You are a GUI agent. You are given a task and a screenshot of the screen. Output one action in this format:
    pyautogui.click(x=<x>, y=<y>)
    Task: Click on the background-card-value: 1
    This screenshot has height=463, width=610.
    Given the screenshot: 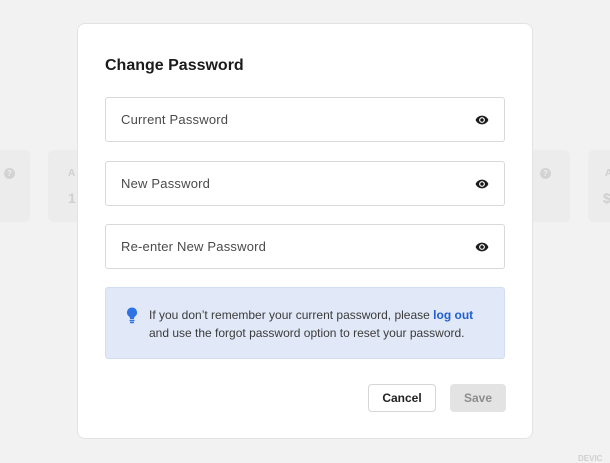 What is the action you would take?
    pyautogui.click(x=72, y=198)
    